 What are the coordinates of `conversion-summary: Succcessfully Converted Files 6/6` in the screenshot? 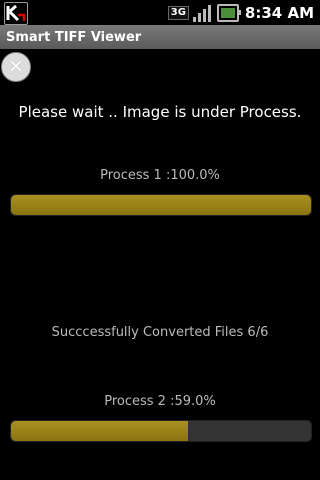 It's located at (160, 332).